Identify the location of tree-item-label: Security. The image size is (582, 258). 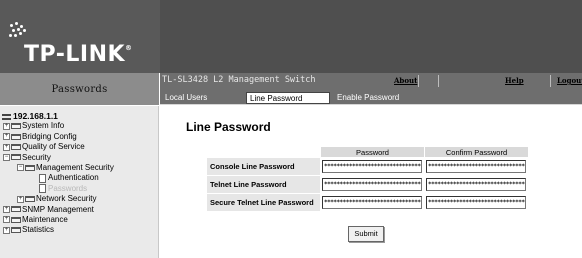
(36, 157).